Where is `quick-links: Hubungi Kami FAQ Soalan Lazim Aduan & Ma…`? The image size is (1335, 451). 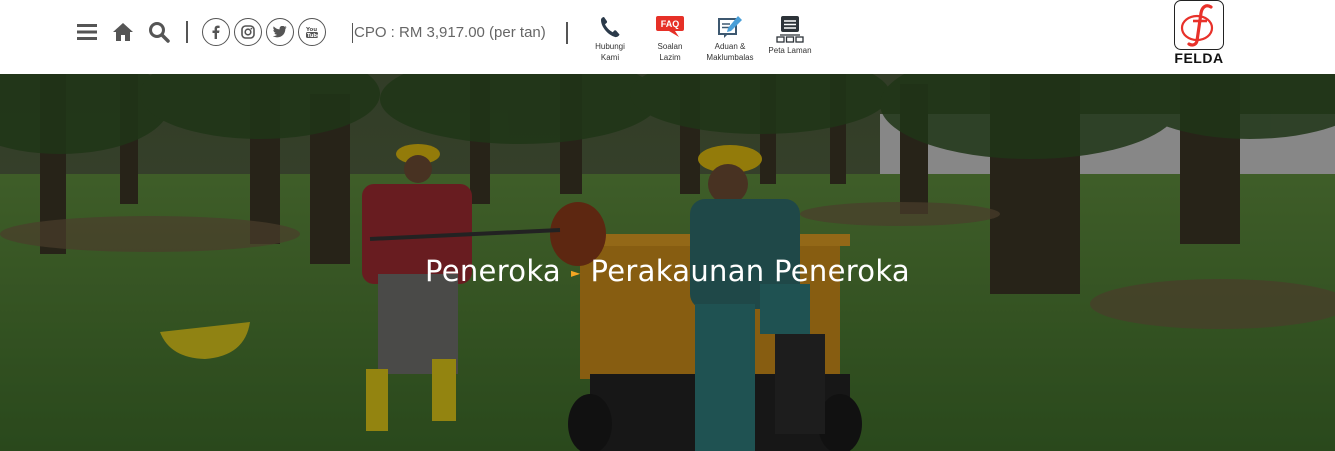 quick-links: Hubungi Kami FAQ Soalan Lazim Aduan & Ma… is located at coordinates (700, 38).